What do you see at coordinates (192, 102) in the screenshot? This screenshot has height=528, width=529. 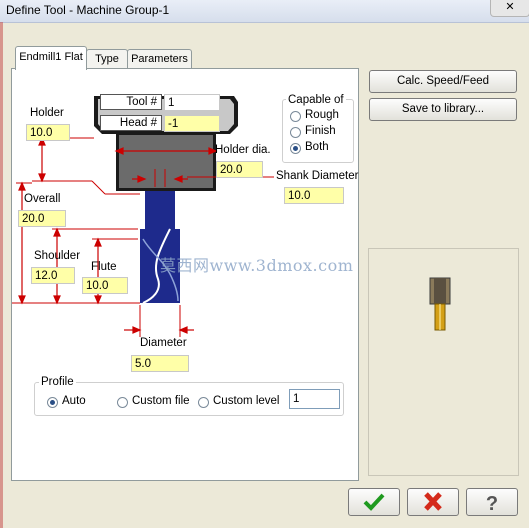 I see `tool-number-input: 1` at bounding box center [192, 102].